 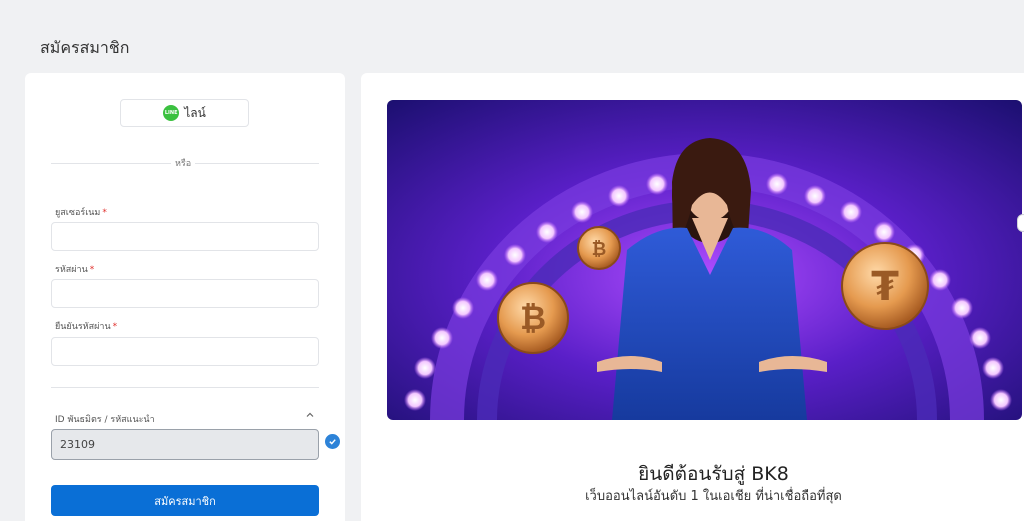 What do you see at coordinates (105, 420) in the screenshot?
I see `referral-label: ID พันธมิตร / รหัสแนะนำ` at bounding box center [105, 420].